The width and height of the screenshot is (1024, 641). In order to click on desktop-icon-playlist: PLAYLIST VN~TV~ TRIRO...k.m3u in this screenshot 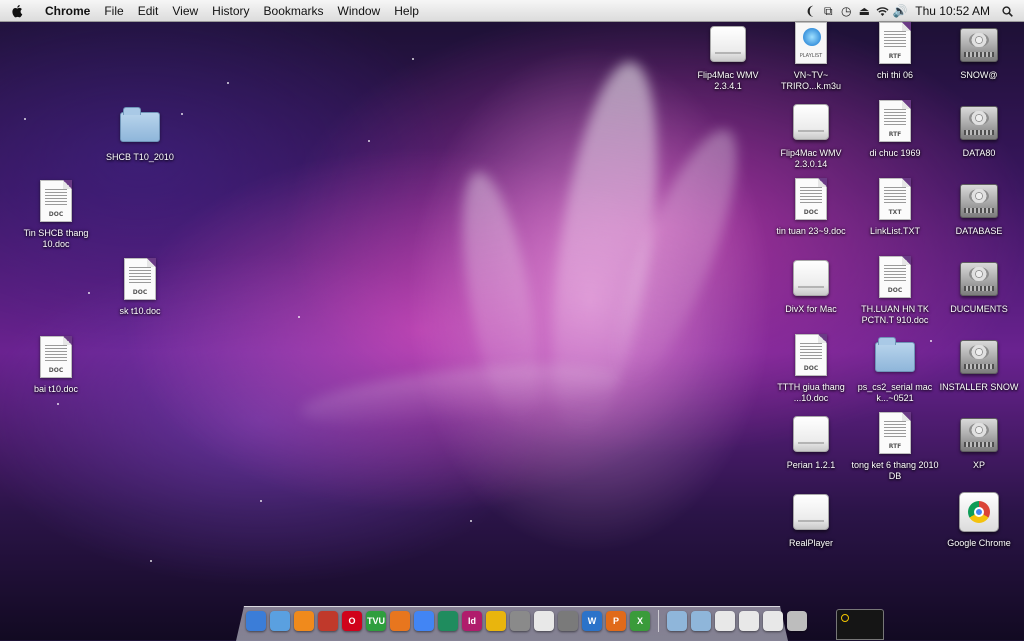, I will do `click(811, 57)`.